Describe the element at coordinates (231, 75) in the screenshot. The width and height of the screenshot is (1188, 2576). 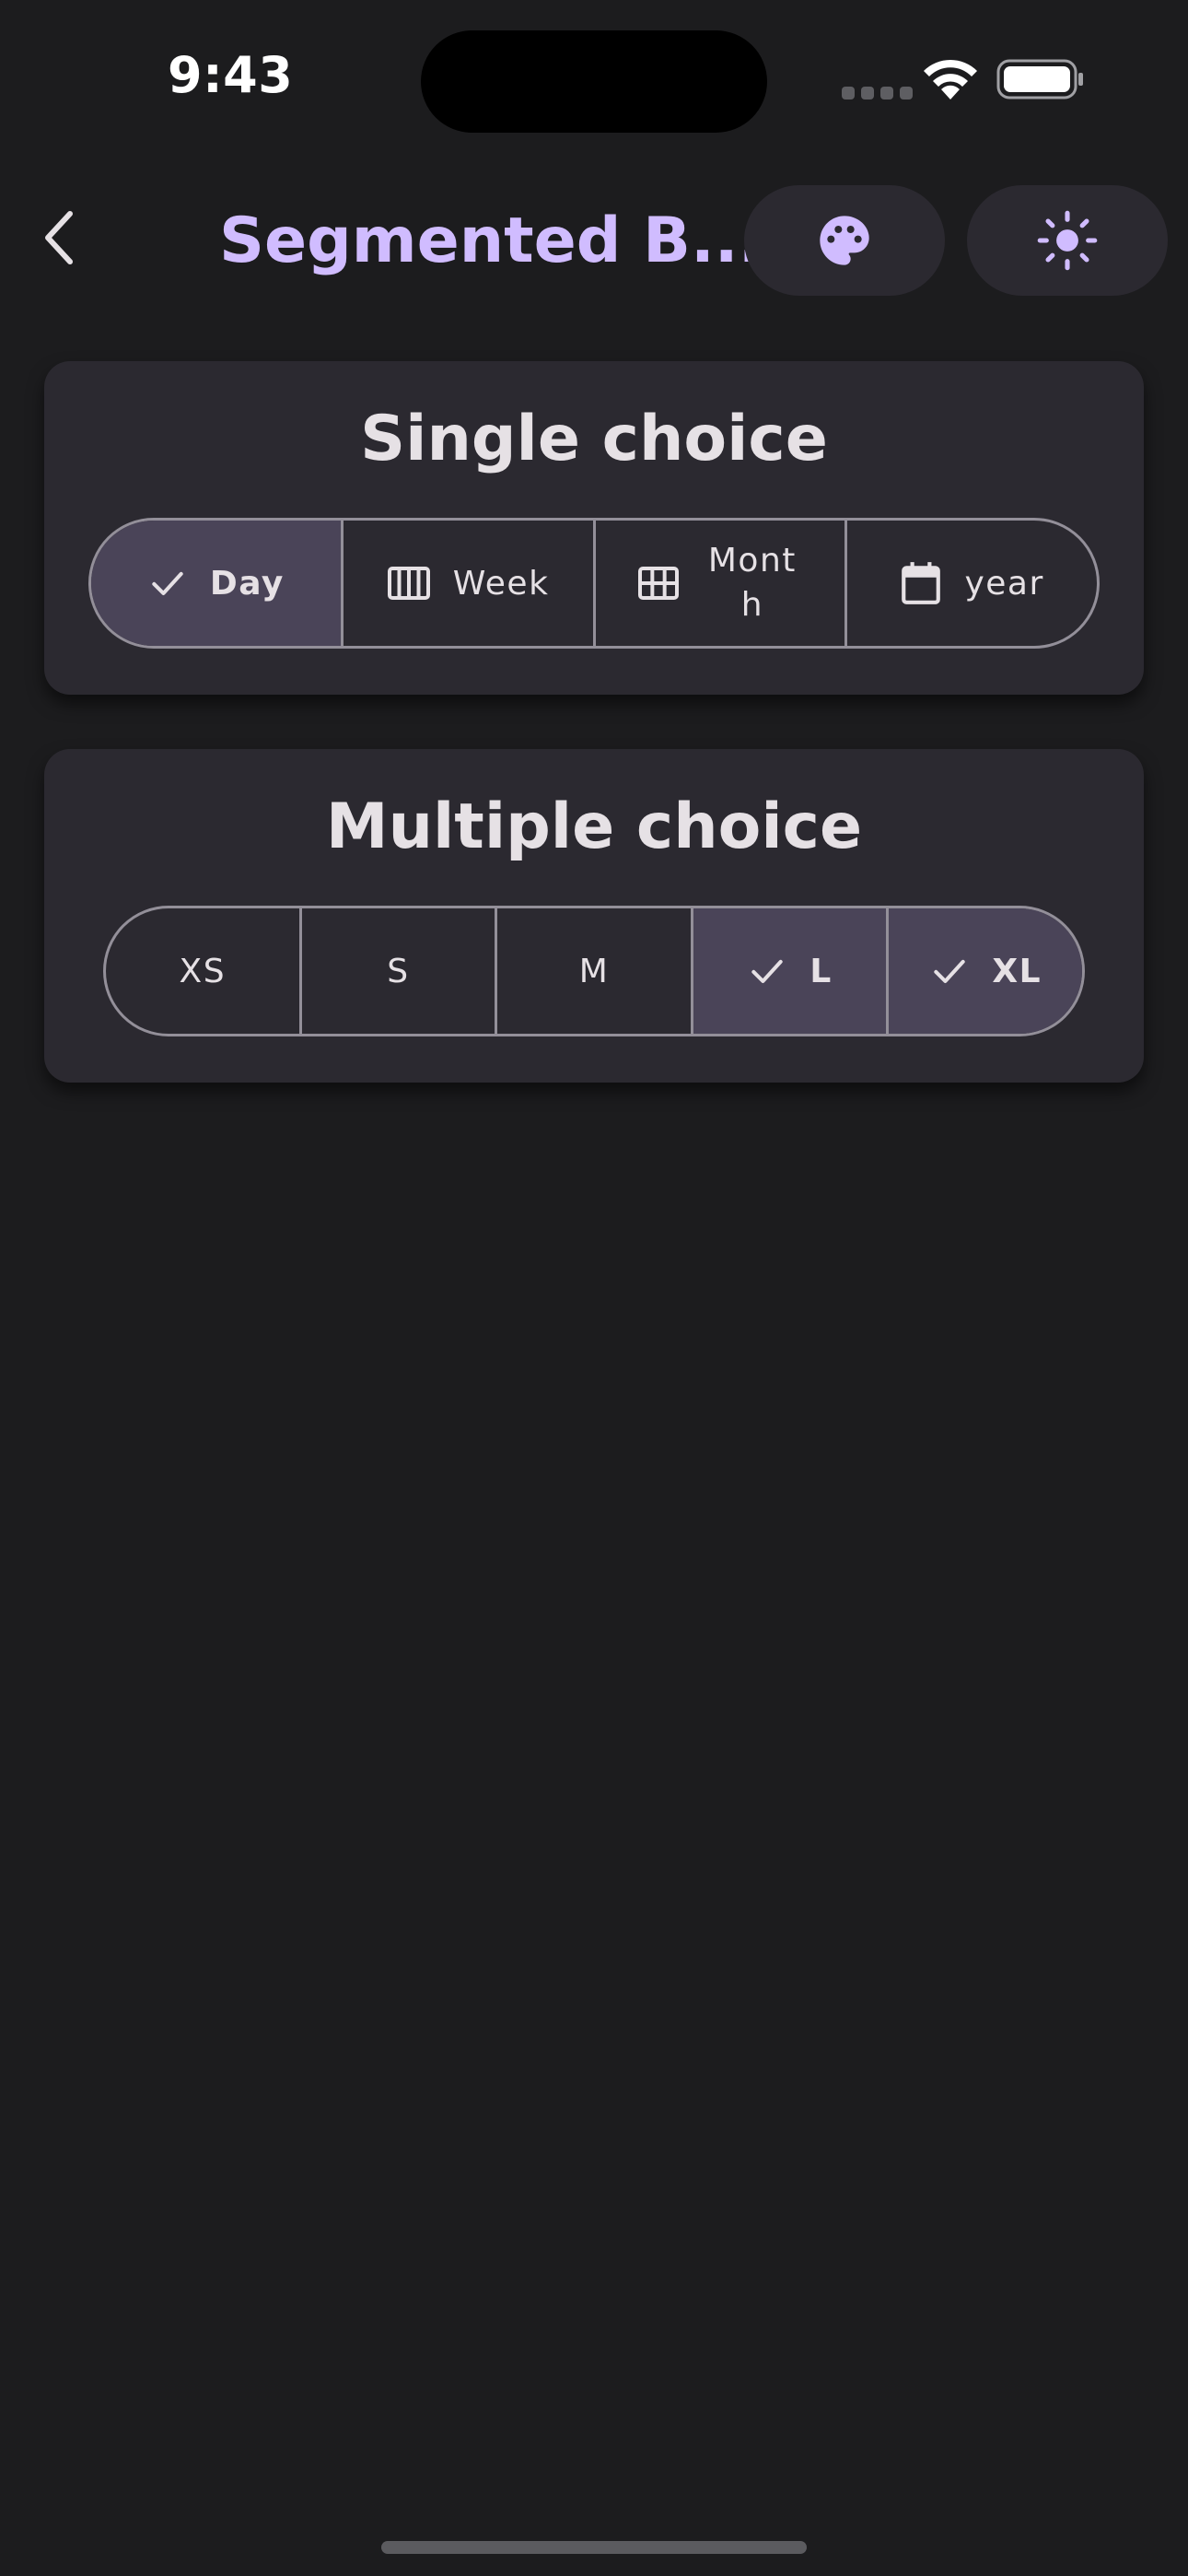
I see `status-time: 9:43` at that location.